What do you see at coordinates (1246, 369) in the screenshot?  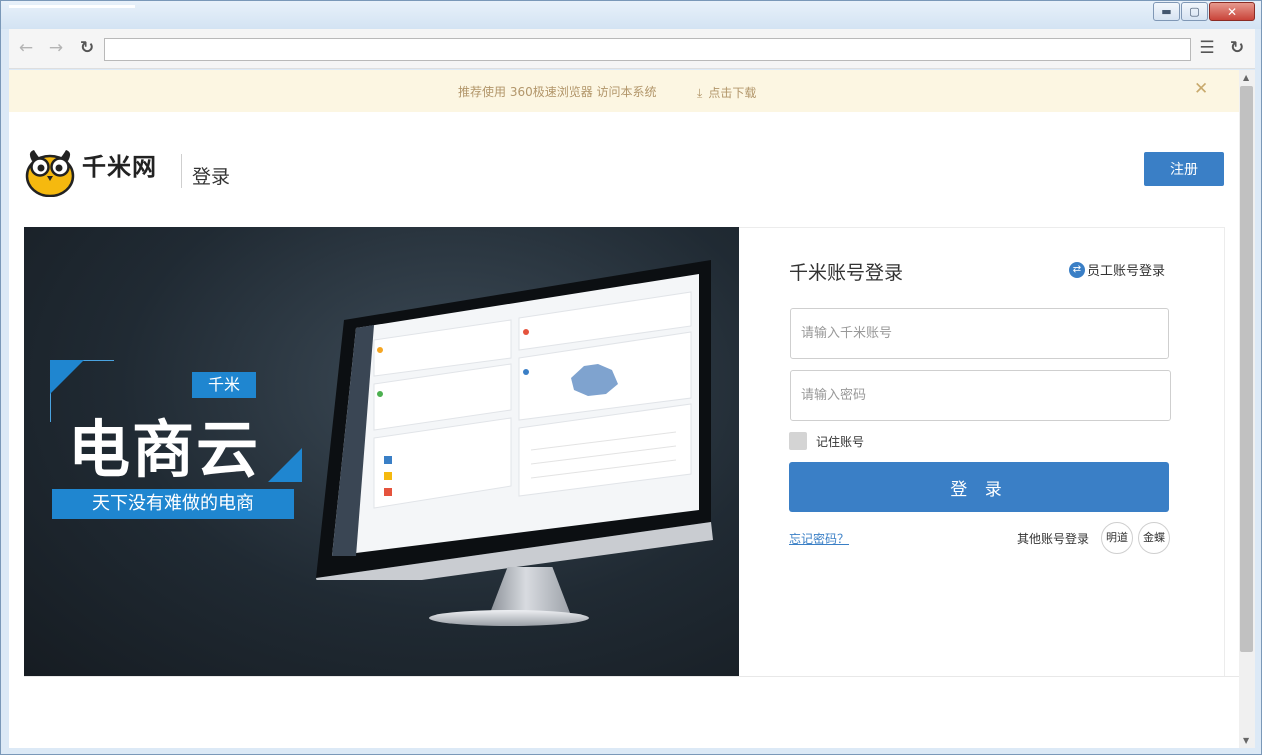 I see `scroll-thumb` at bounding box center [1246, 369].